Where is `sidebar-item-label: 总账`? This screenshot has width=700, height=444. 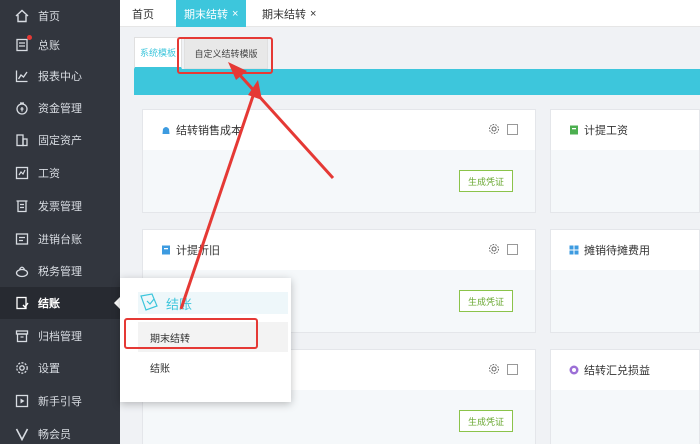
sidebar-item-label: 总账 is located at coordinates (49, 46).